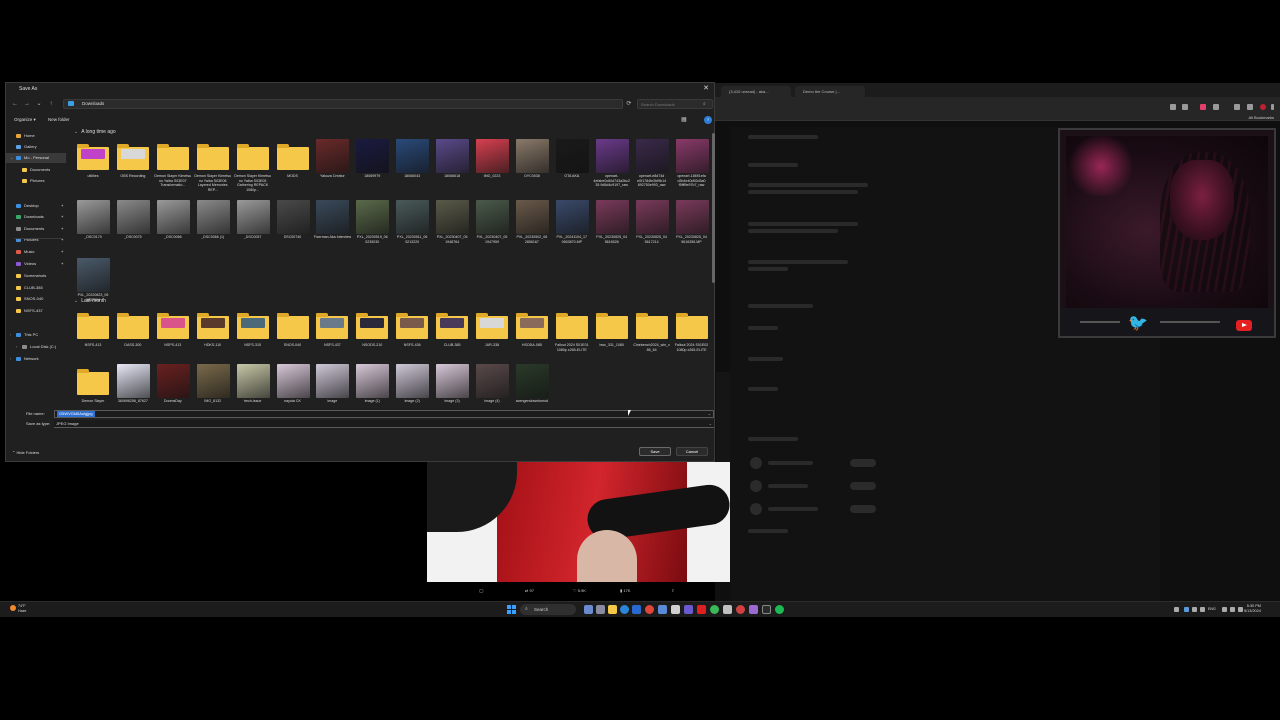 This screenshot has width=1280, height=720. What do you see at coordinates (93, 383) in the screenshot?
I see `folder-item: Demon Slayer` at bounding box center [93, 383].